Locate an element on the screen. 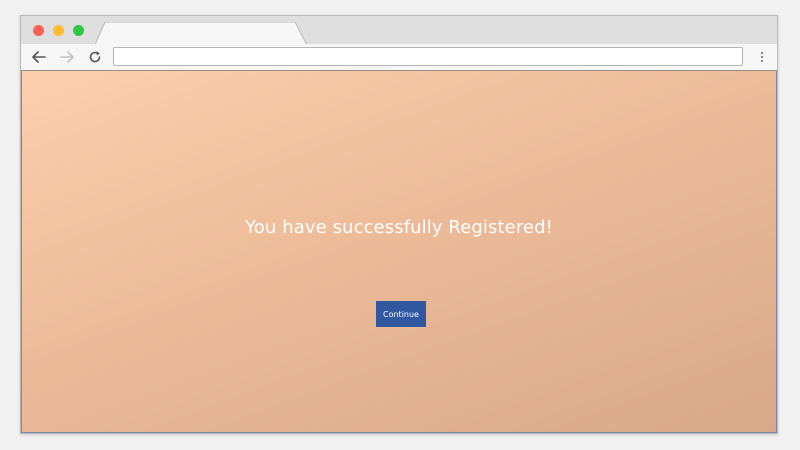  arrow-left-icon is located at coordinates (39, 57).